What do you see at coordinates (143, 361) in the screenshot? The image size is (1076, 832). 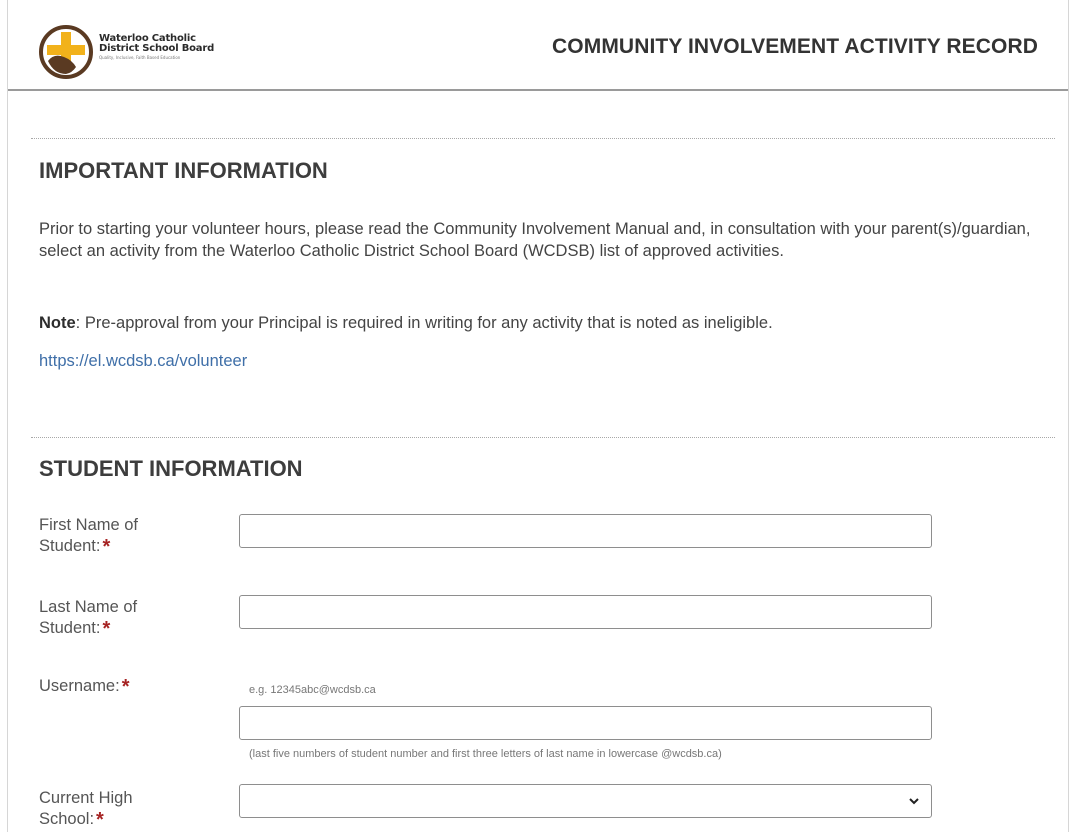 I see `volunteer-link: https://el.wcdsb.ca/volunteer` at bounding box center [143, 361].